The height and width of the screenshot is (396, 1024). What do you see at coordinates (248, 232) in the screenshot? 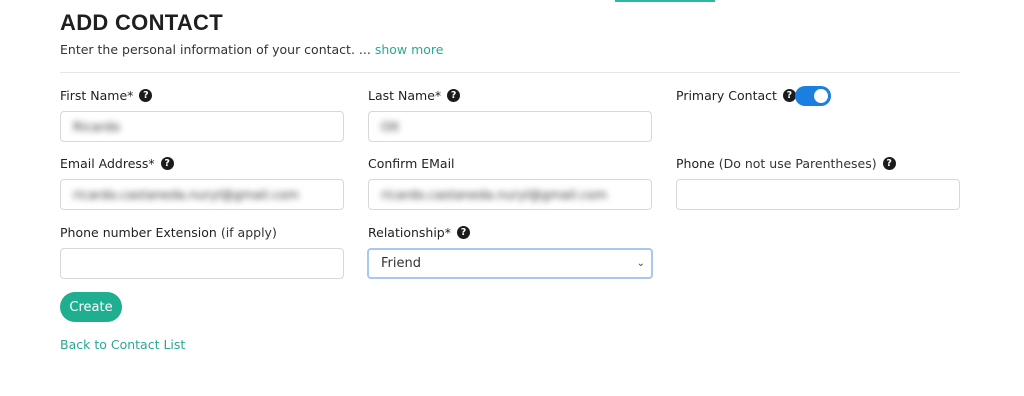
I see `extension-label-hint: (if apply)` at bounding box center [248, 232].